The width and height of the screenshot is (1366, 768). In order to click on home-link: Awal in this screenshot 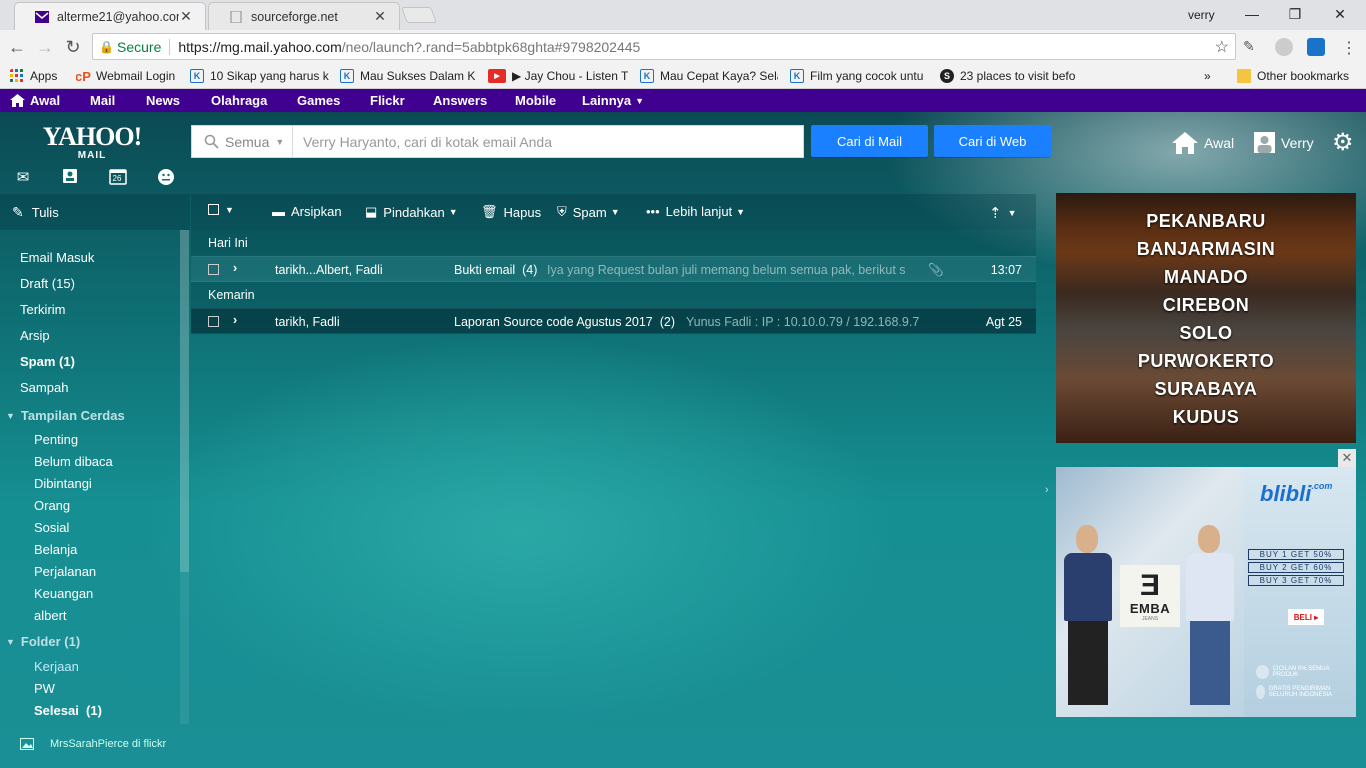, I will do `click(1203, 143)`.